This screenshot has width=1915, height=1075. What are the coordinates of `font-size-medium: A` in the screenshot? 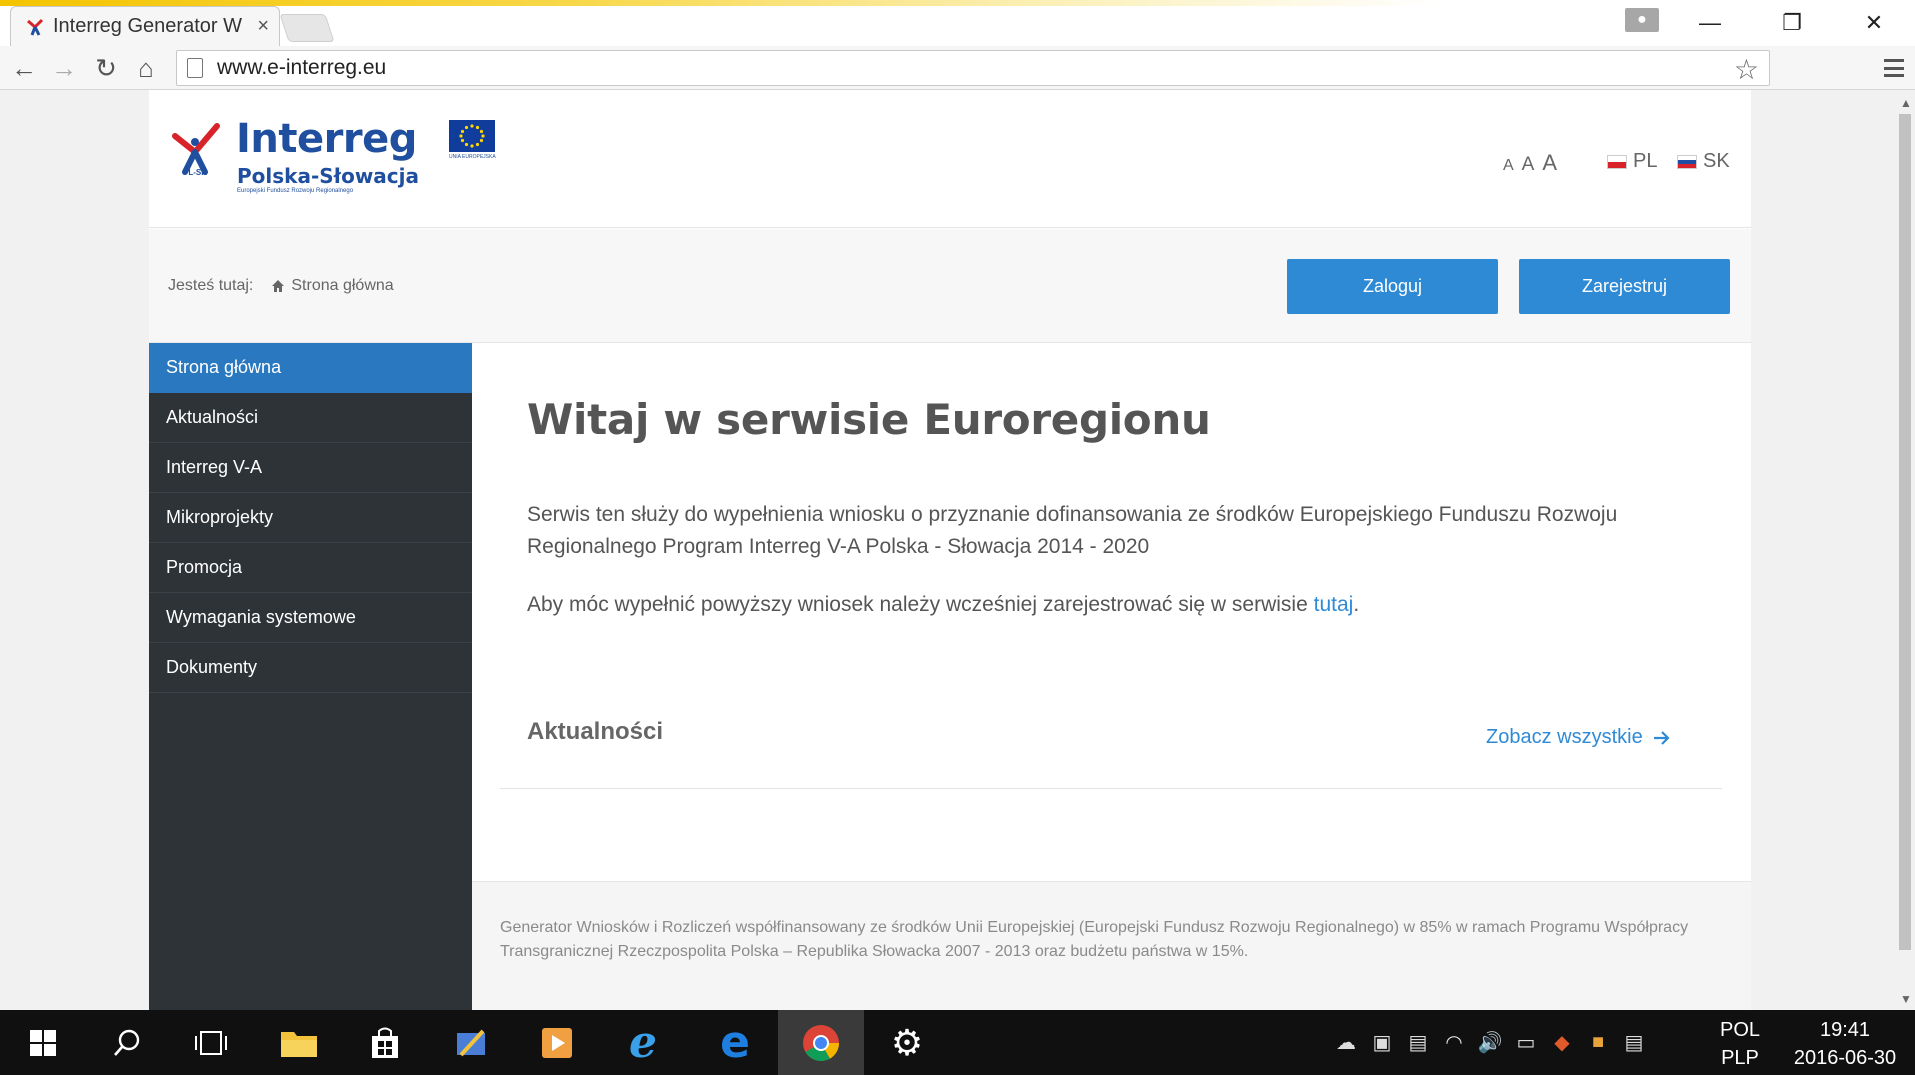 It's located at (1528, 165).